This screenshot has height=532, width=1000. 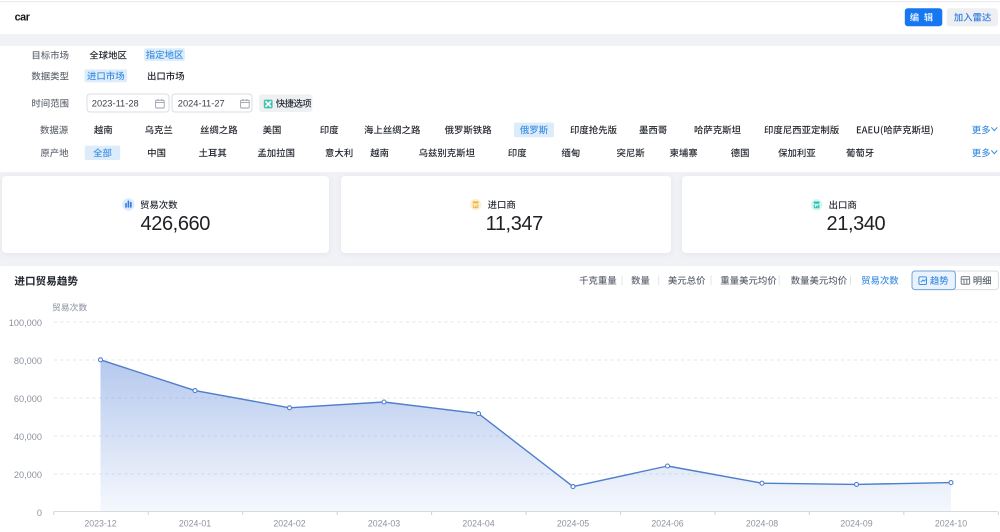 I want to click on svg-text: 21,340, so click(x=856, y=224).